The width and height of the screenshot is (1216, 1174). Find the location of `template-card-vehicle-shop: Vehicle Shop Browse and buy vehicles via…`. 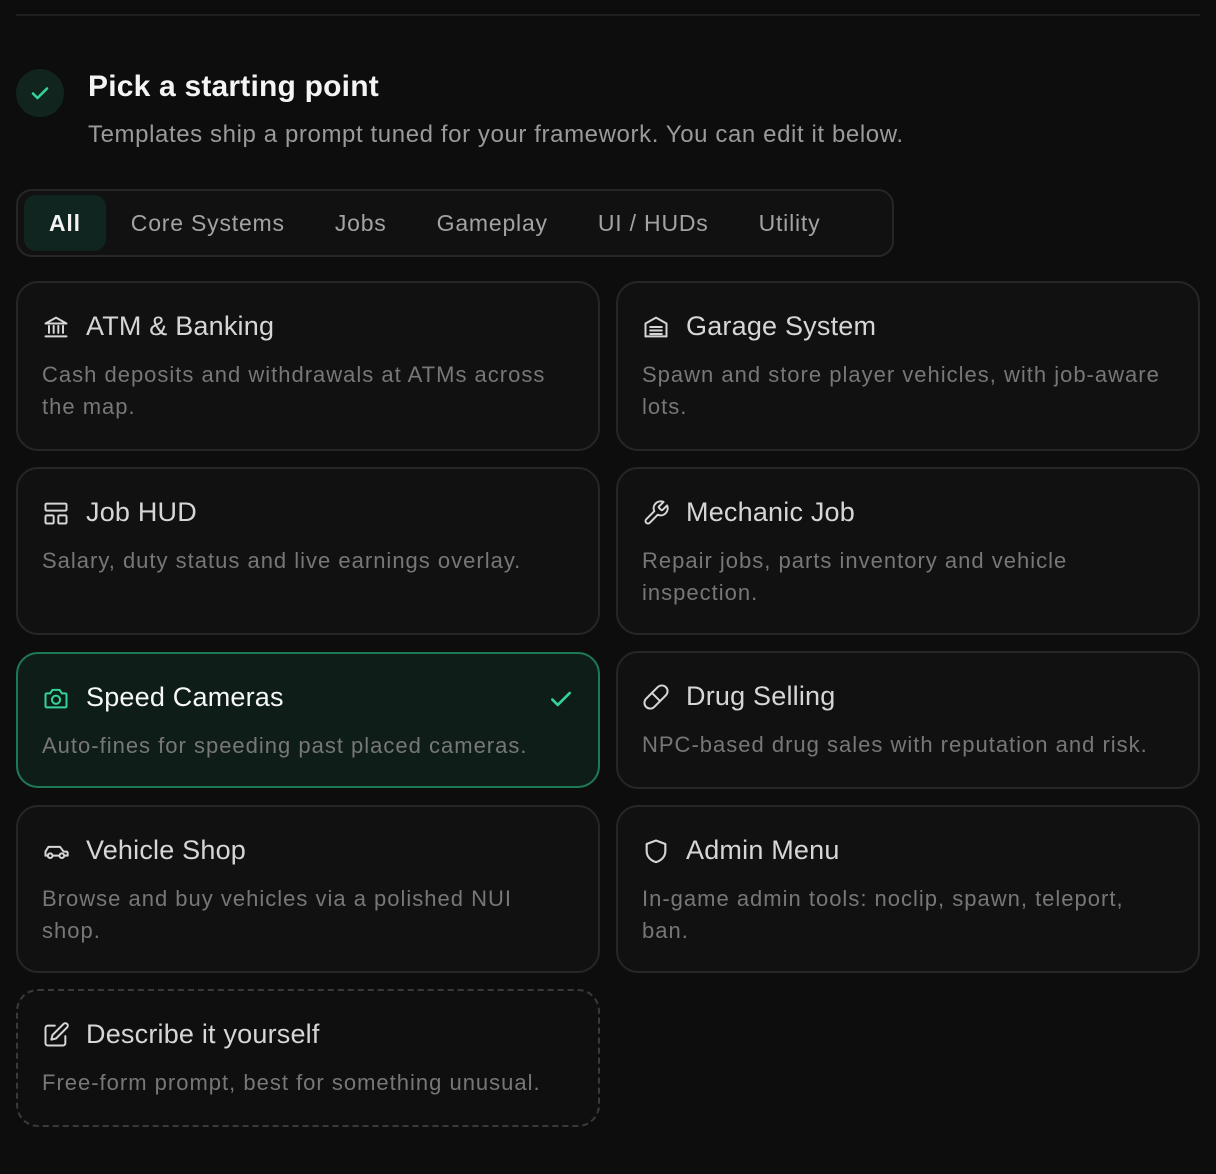

template-card-vehicle-shop: Vehicle Shop Browse and buy vehicles via… is located at coordinates (308, 889).